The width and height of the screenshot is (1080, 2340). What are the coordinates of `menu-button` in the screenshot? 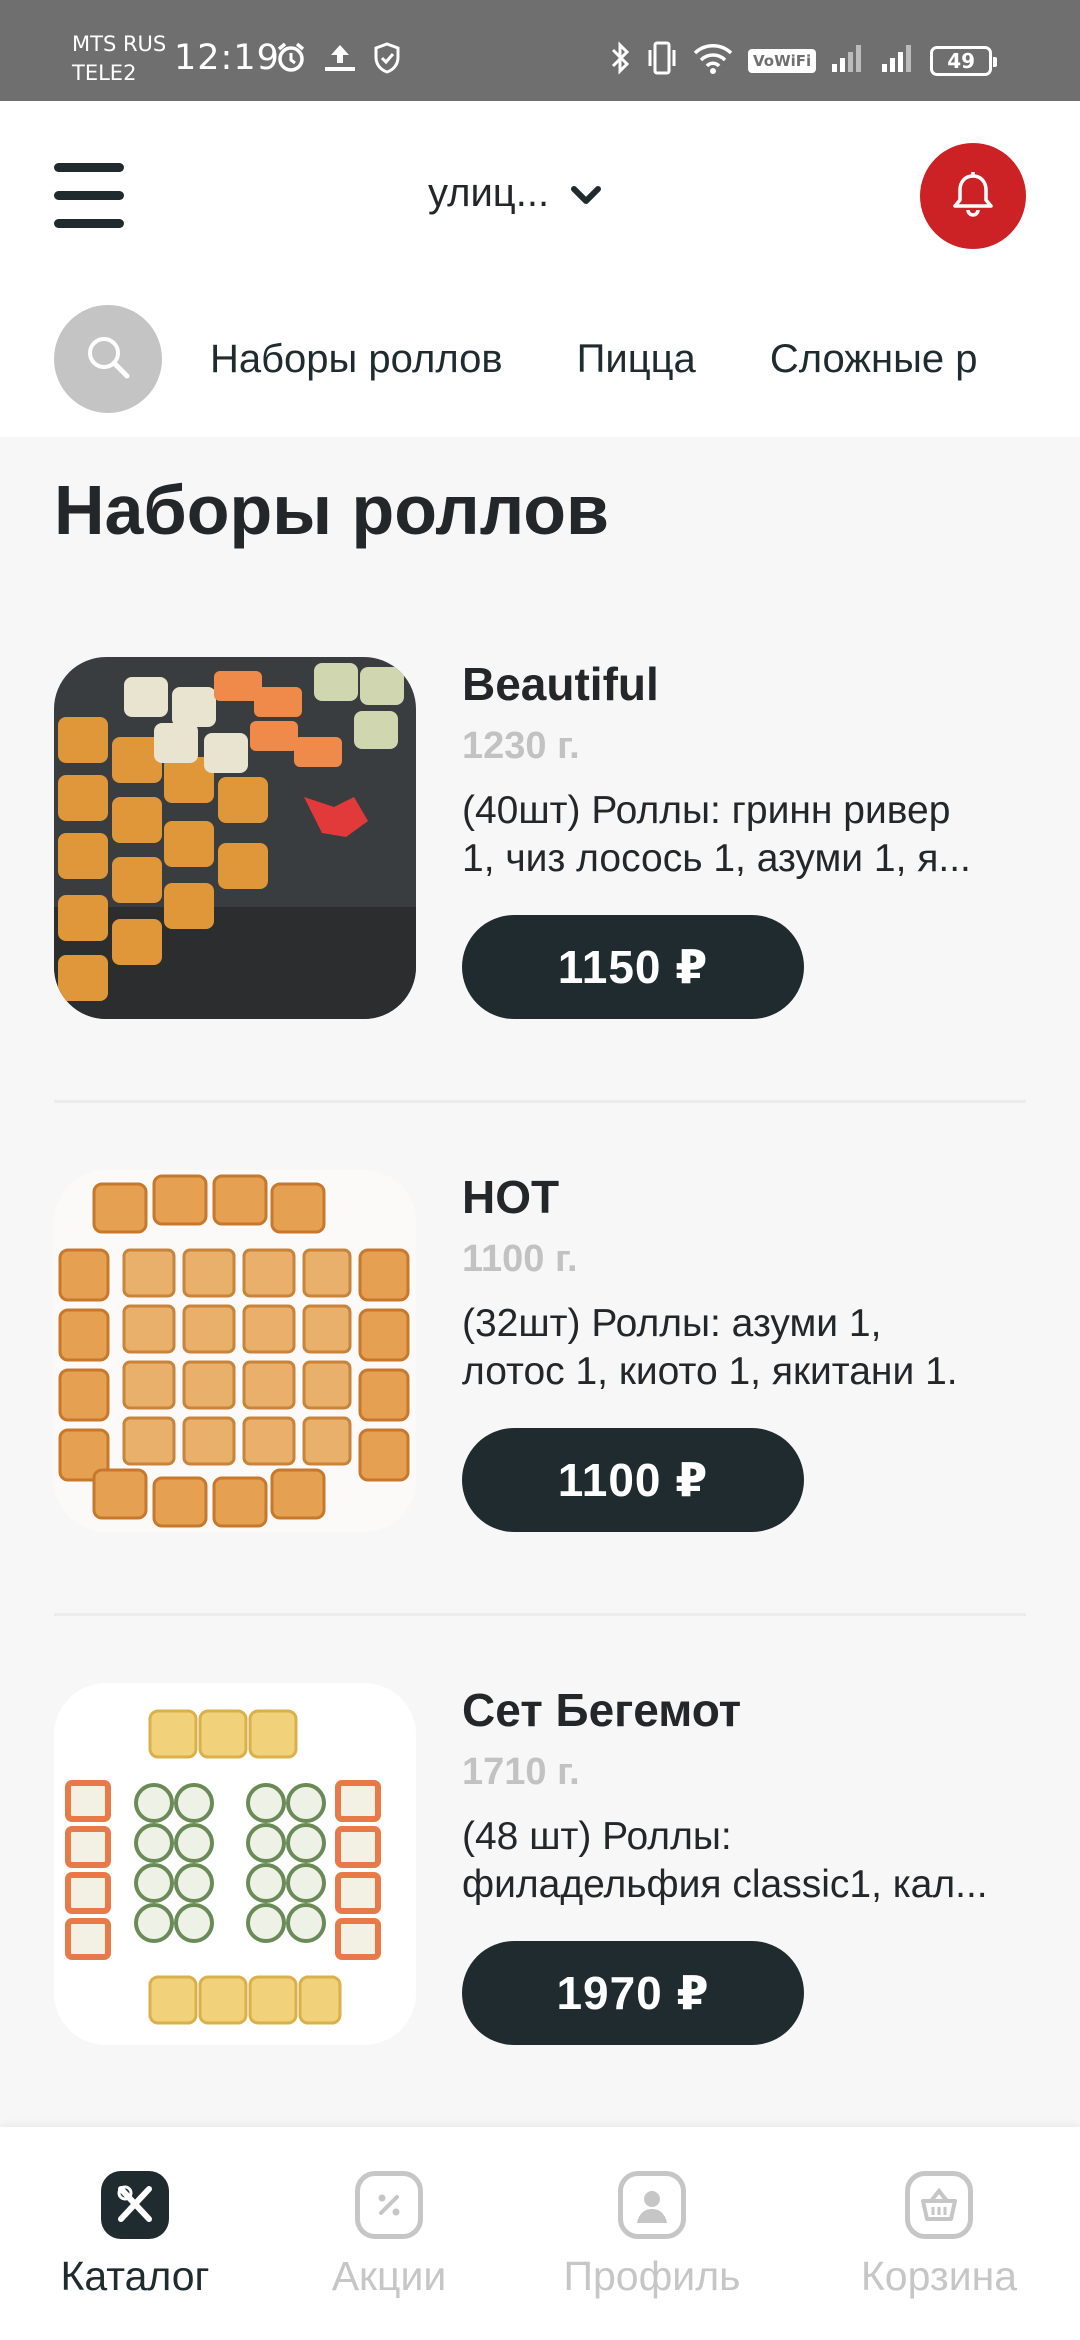 It's located at (89, 195).